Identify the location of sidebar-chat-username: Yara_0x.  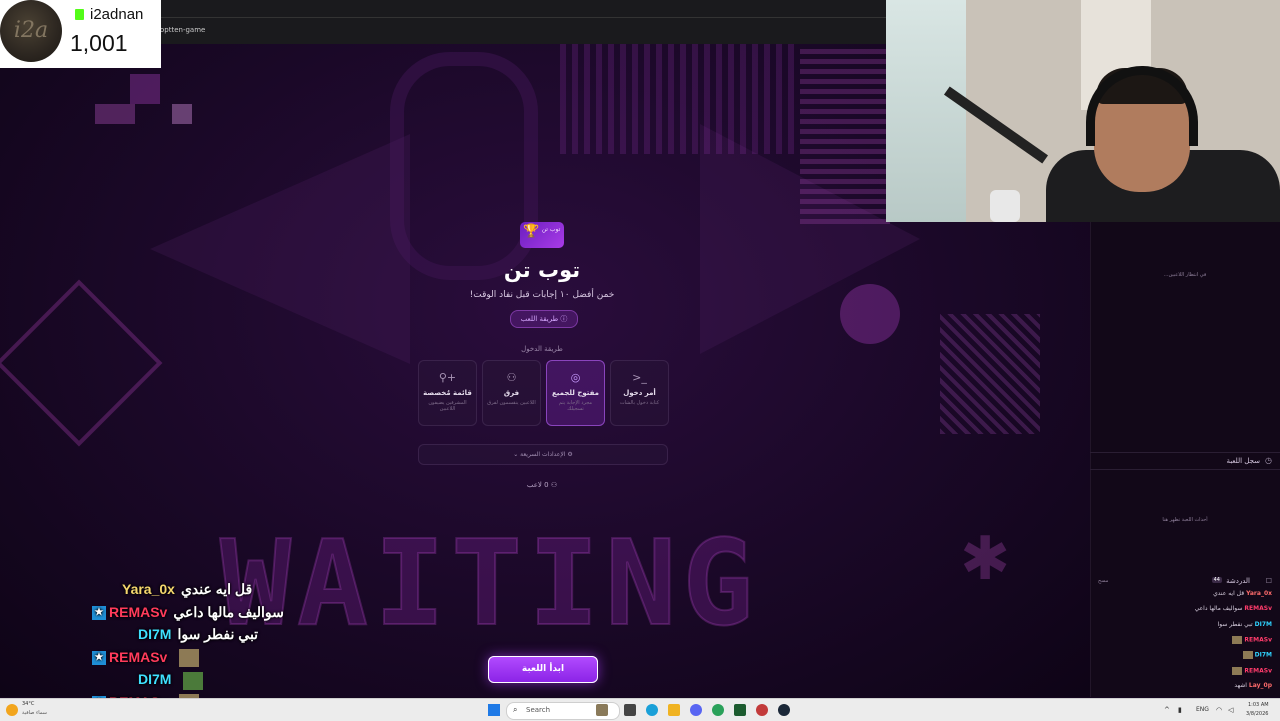
(1259, 593).